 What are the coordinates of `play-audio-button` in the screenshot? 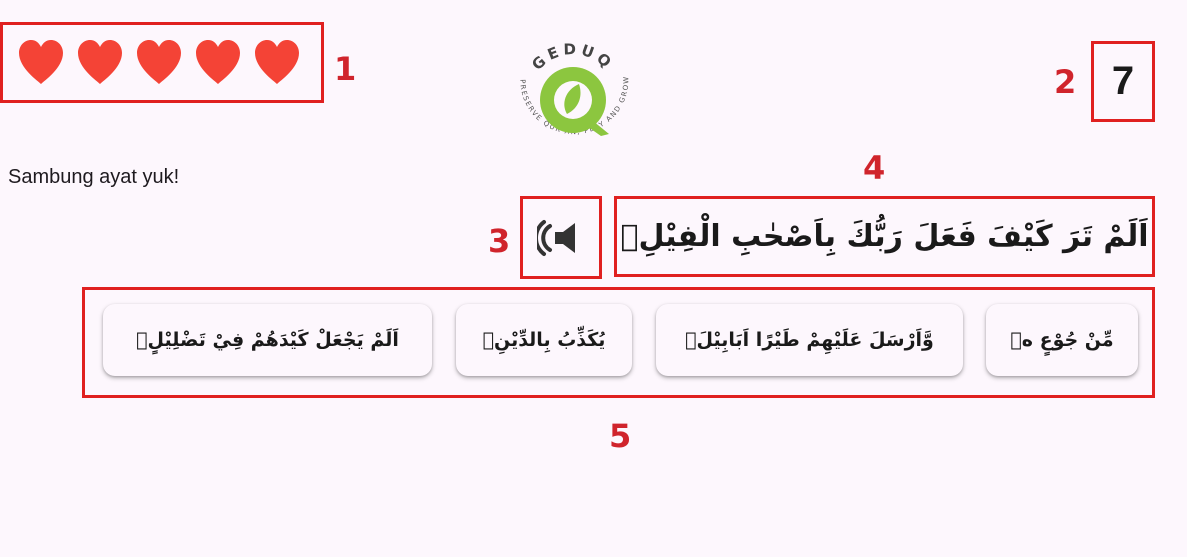 It's located at (561, 237).